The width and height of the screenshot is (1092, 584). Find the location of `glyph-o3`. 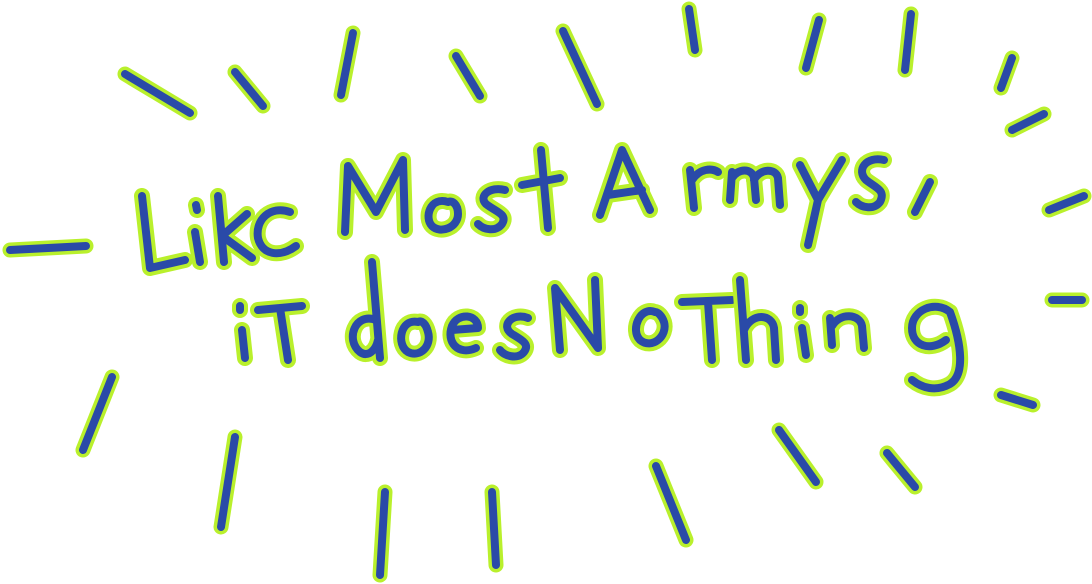

glyph-o3 is located at coordinates (650, 327).